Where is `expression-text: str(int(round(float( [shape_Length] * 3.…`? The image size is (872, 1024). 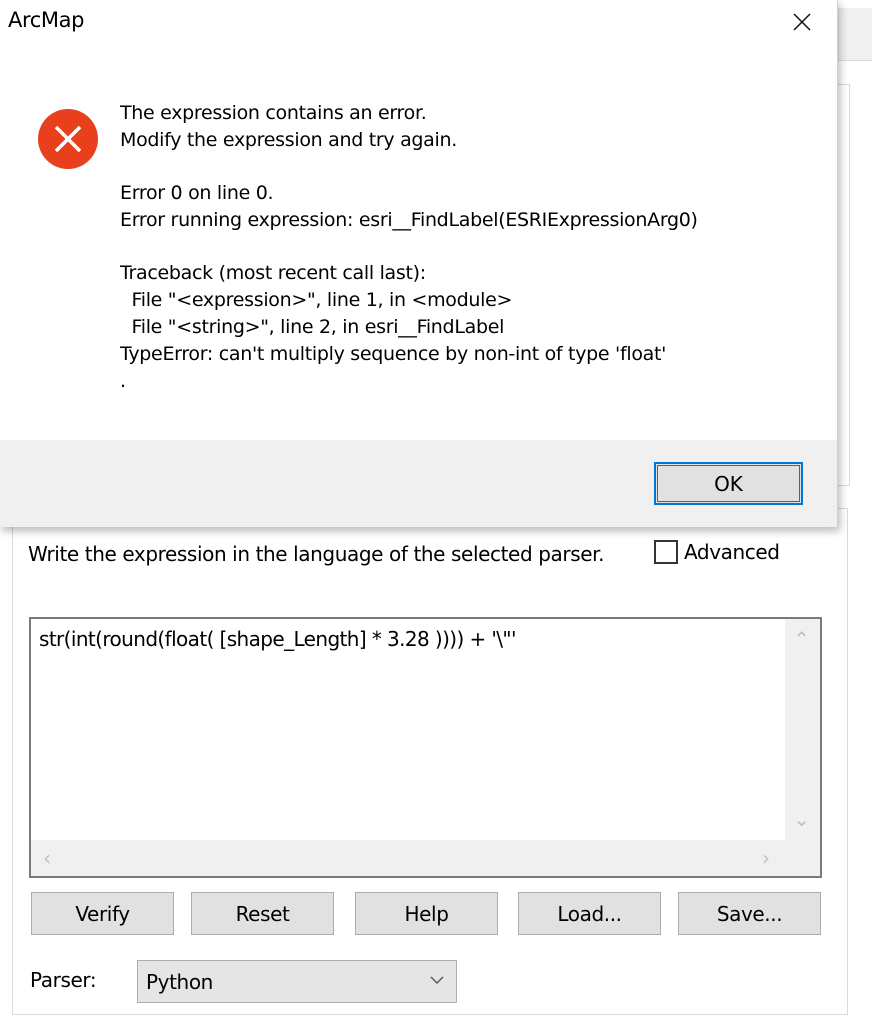
expression-text: str(int(round(float( [shape_Length] * 3.… is located at coordinates (277, 639).